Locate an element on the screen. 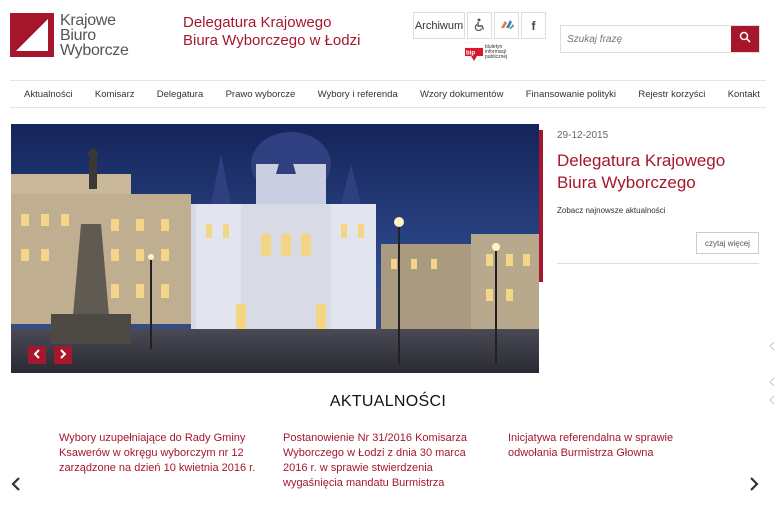  wheelchair-icon is located at coordinates (480, 26).